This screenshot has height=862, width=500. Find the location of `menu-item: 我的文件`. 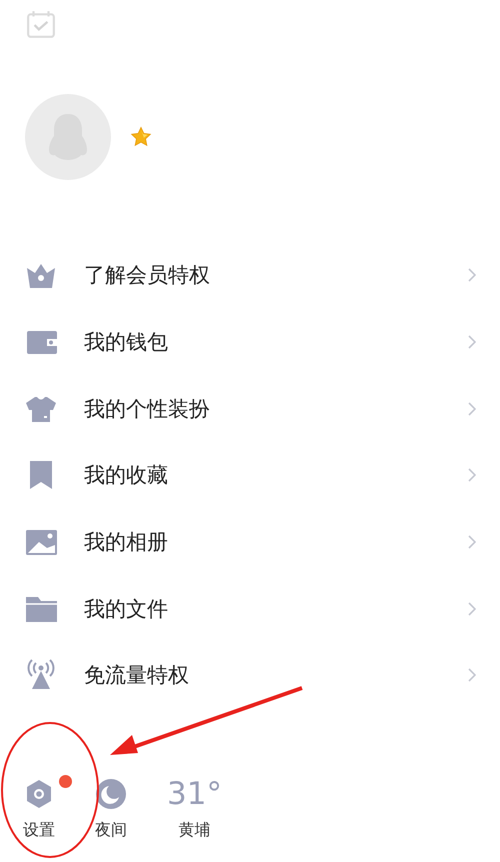

menu-item: 我的文件 is located at coordinates (250, 608).